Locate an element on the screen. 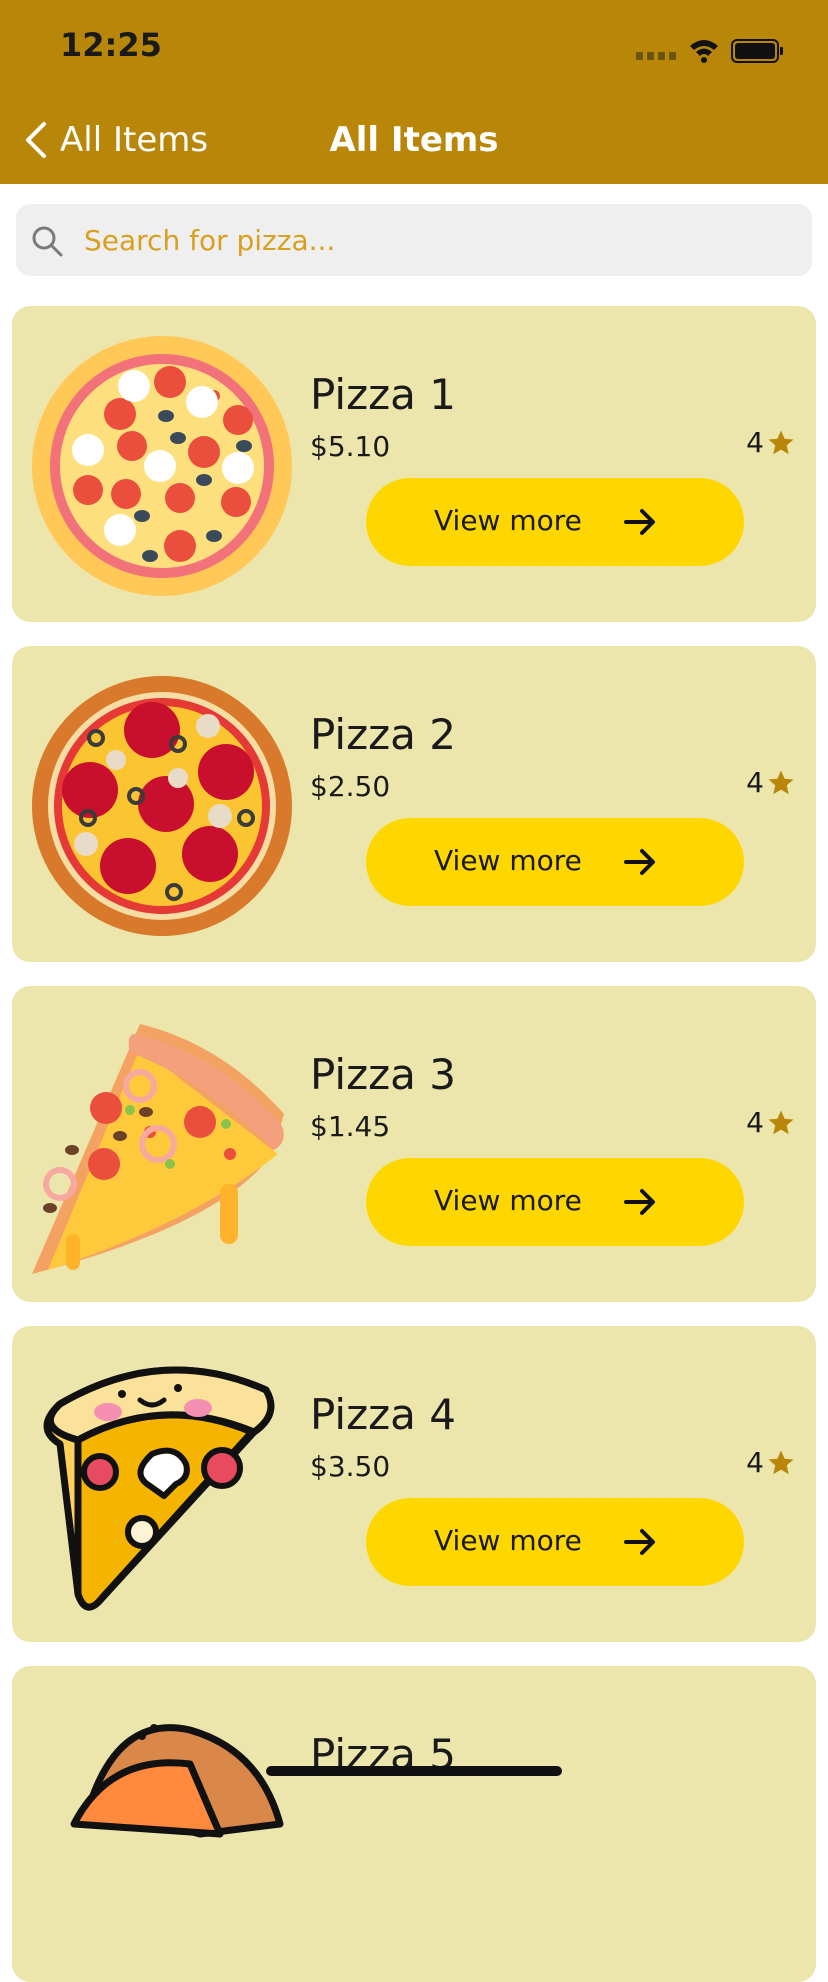 The height and width of the screenshot is (1982, 828). status-icons is located at coordinates (709, 51).